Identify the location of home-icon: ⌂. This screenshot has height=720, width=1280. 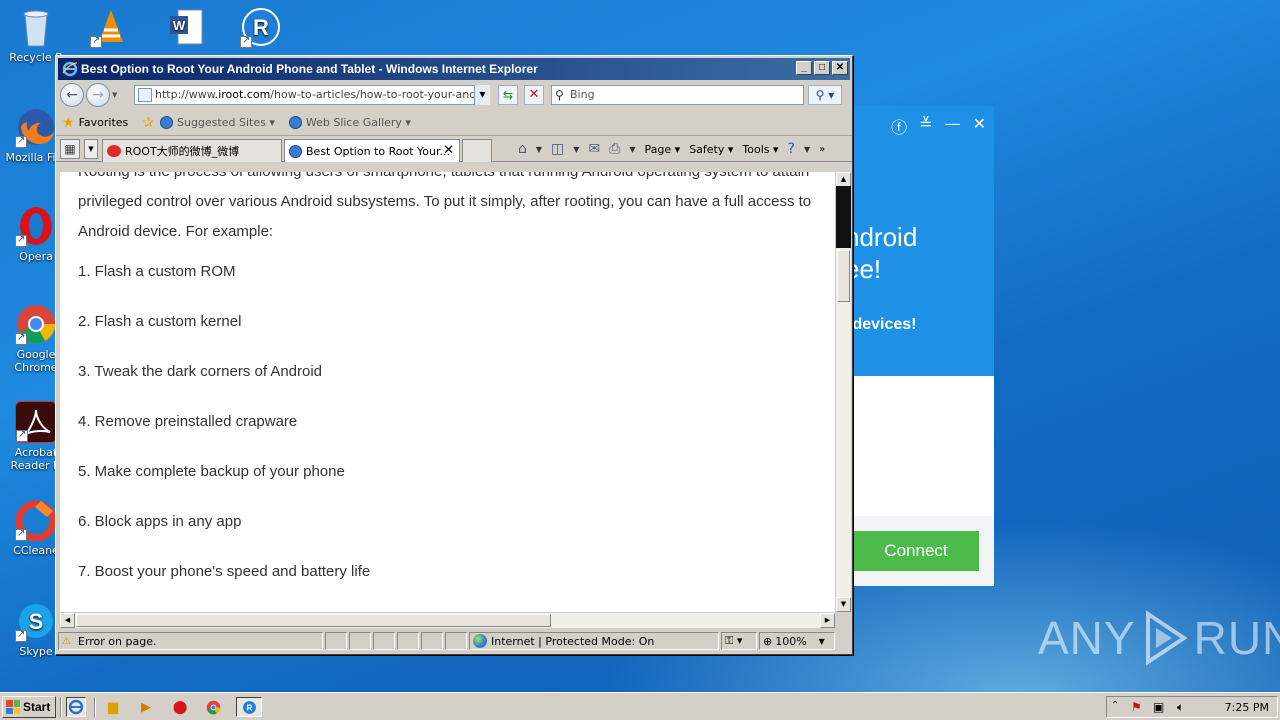
(522, 149).